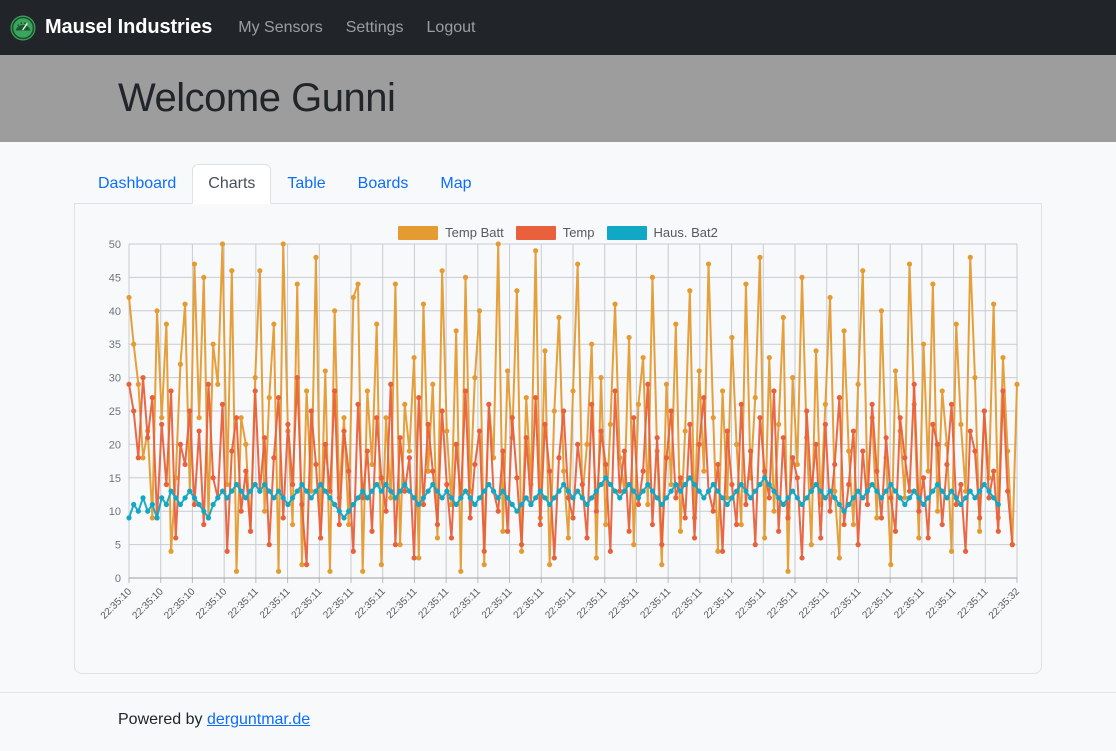 Image resolution: width=1116 pixels, height=751 pixels. What do you see at coordinates (558, 720) in the screenshot?
I see `footer-inner: Powered by derguntmar.de` at bounding box center [558, 720].